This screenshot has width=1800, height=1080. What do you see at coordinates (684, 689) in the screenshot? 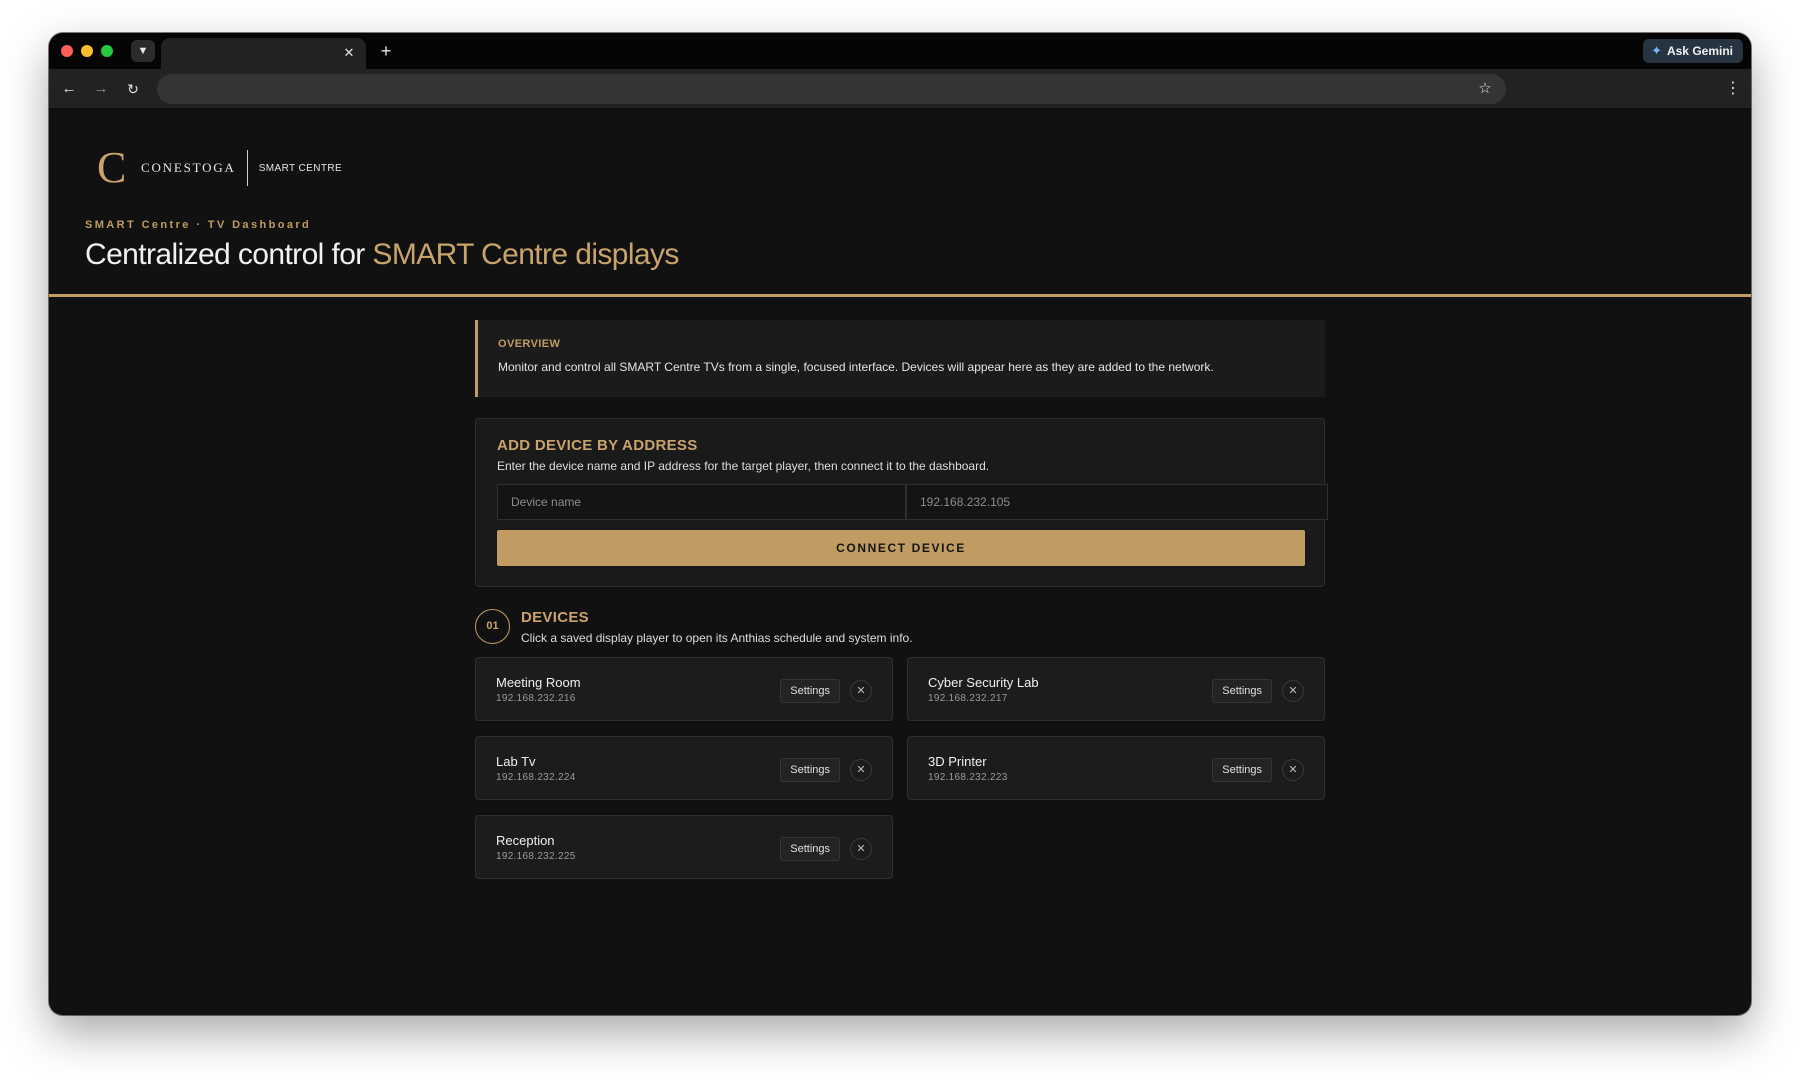
I see `device-card: Meeting Room 192.168.232.216 Settings ✕` at bounding box center [684, 689].